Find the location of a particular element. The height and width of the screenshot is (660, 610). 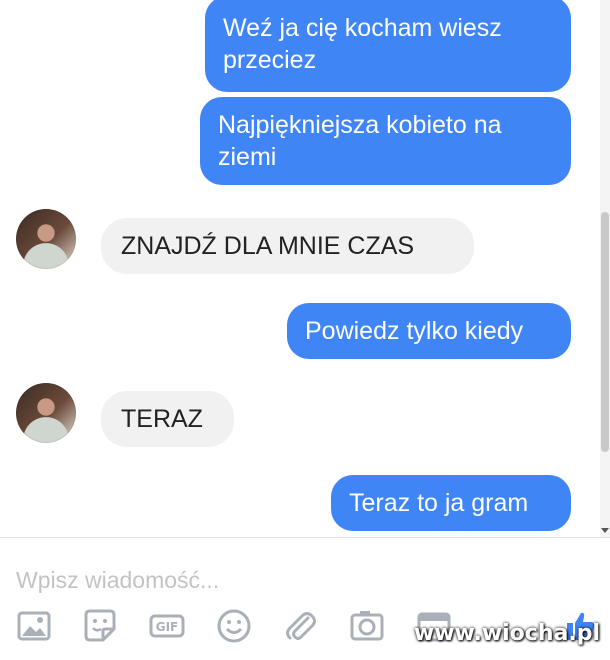

sticker-icon is located at coordinates (100, 626).